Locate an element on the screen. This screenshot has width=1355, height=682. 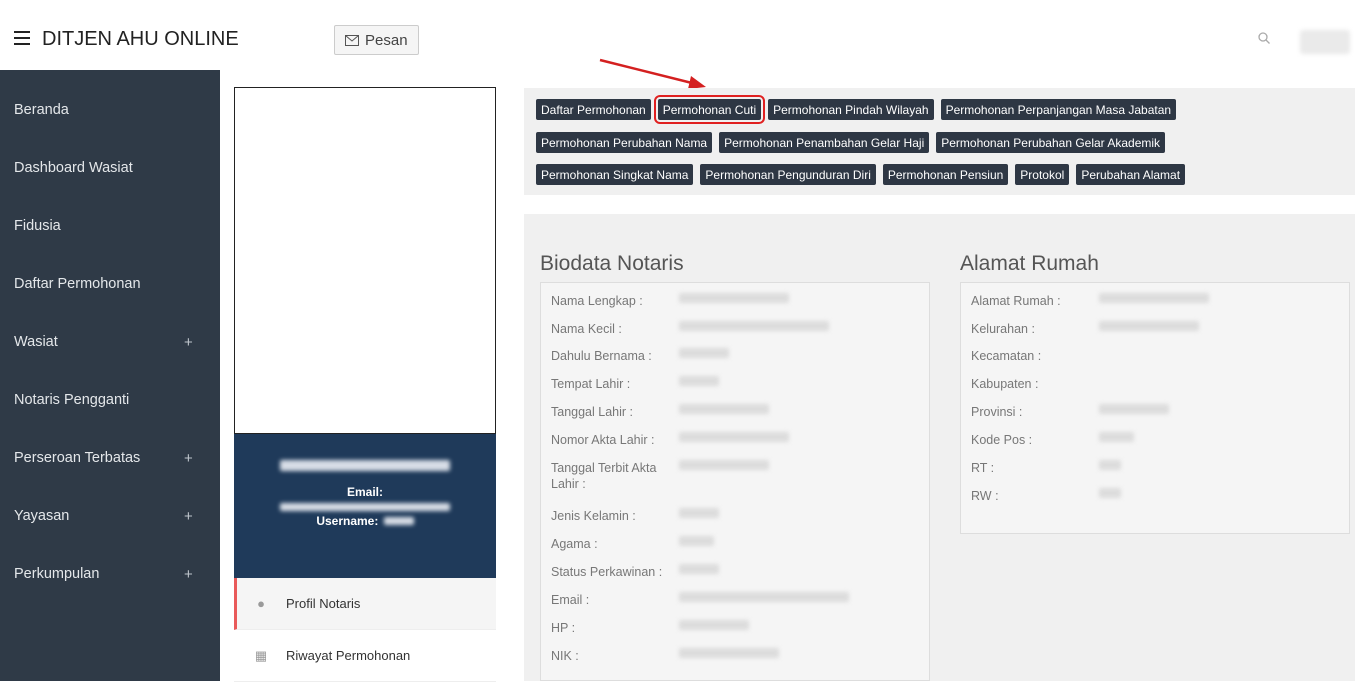
permohonan-singkat-nama-button: Permohonan Singkat Nama is located at coordinates (615, 174).